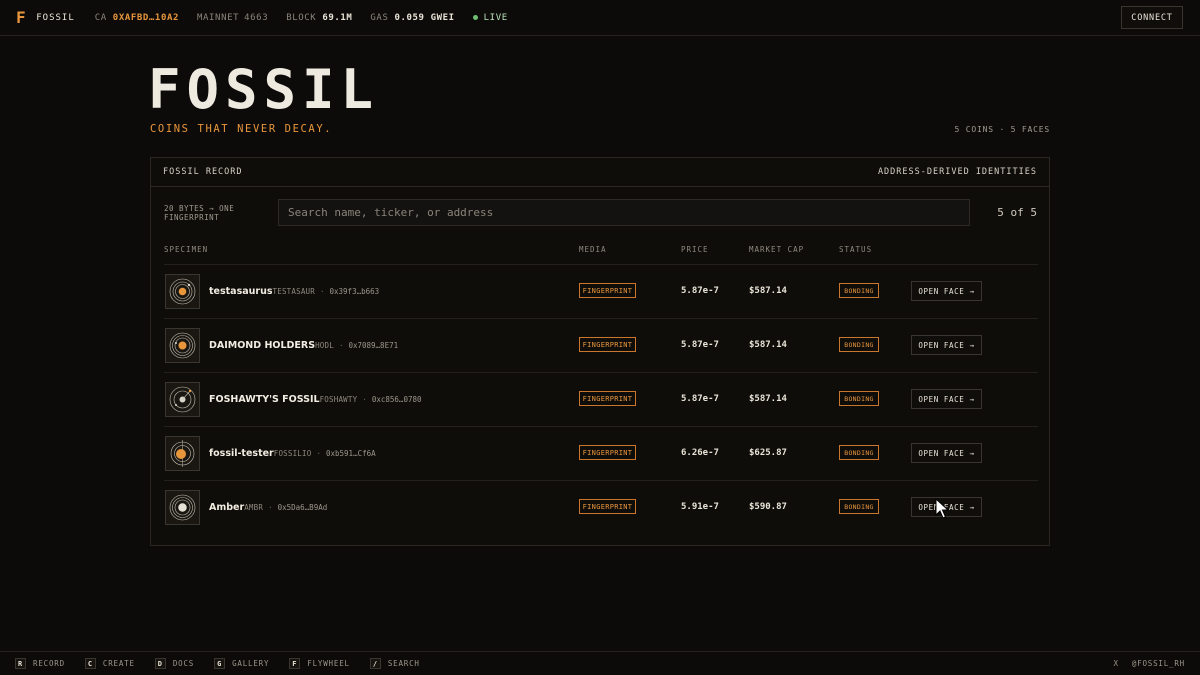  What do you see at coordinates (319, 18) in the screenshot?
I see `block-info: BLOCK 69.1M` at bounding box center [319, 18].